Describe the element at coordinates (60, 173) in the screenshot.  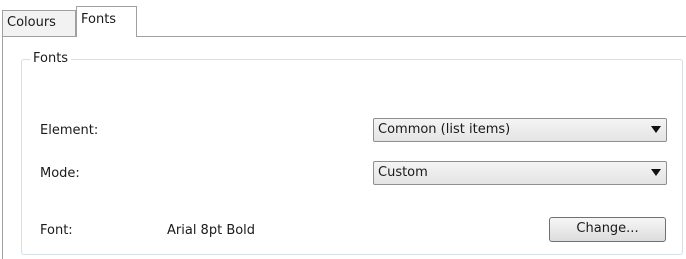
I see `mode-label: Mode:` at that location.